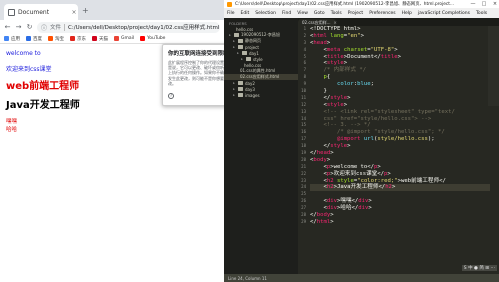 The image size is (499, 282). Describe the element at coordinates (59, 39) in the screenshot. I see `bookmark-label: 淘宝` at that location.